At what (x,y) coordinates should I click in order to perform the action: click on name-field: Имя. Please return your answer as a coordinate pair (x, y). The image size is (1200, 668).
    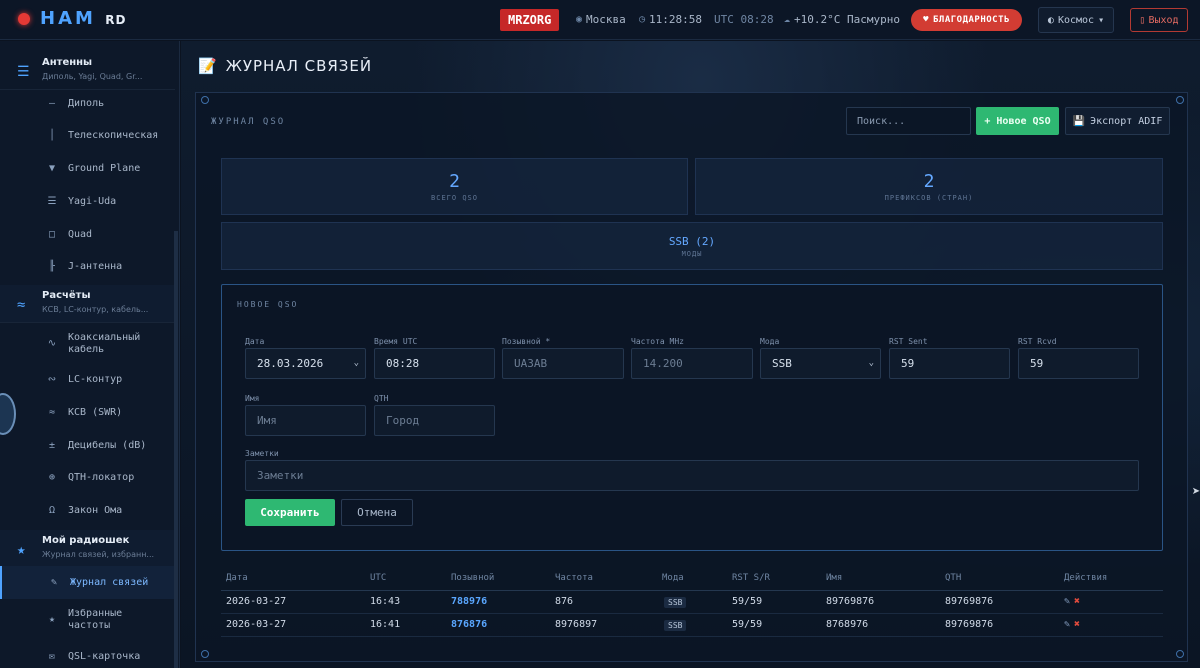
    Looking at the image, I should click on (305, 420).